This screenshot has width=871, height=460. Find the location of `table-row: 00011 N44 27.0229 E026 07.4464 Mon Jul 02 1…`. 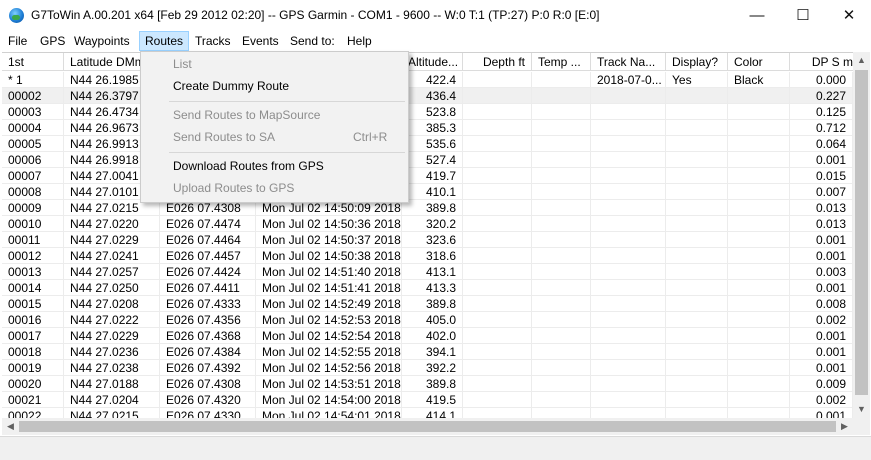

table-row: 00011 N44 27.0229 E026 07.4464 Mon Jul 02 1… is located at coordinates (427, 240).